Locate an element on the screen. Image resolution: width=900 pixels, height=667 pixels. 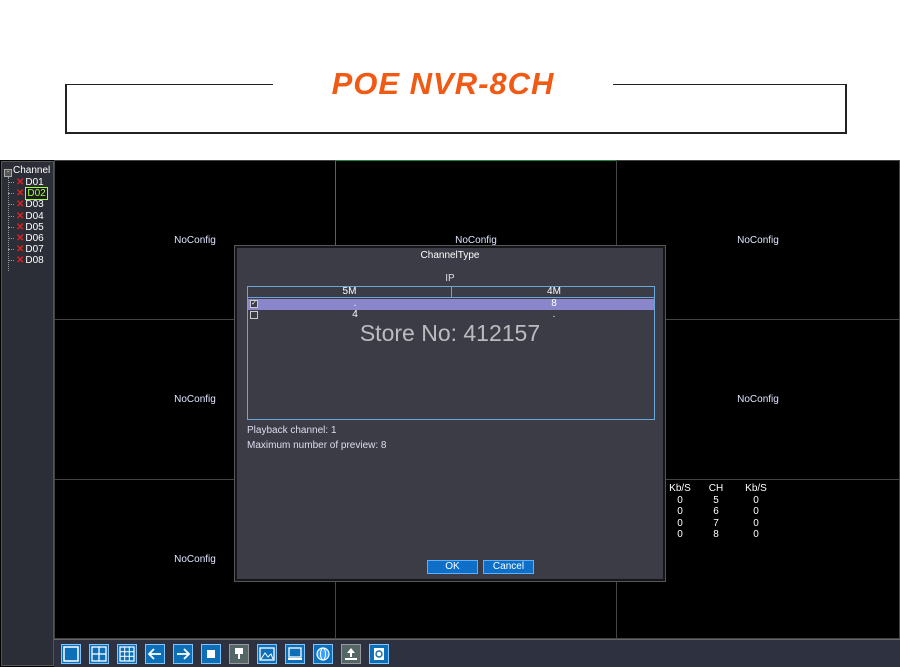
single-view-icon is located at coordinates (71, 654).